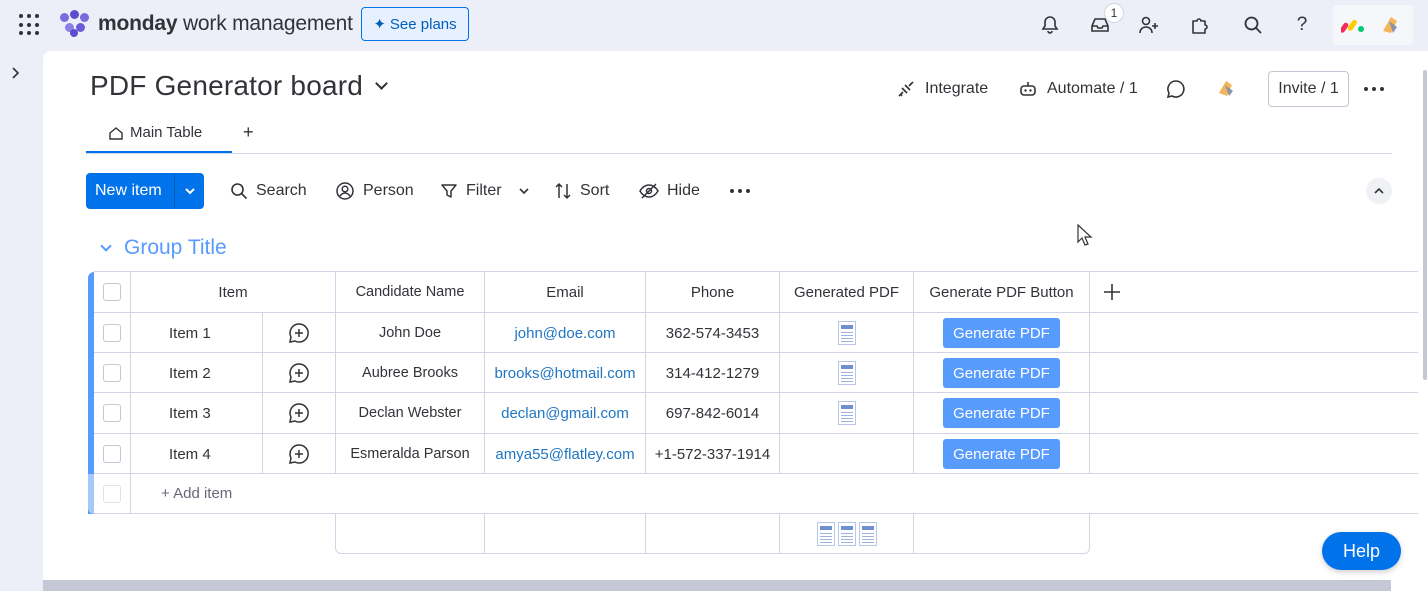 This screenshot has width=1428, height=591. I want to click on brand: monday work management, so click(206, 24).